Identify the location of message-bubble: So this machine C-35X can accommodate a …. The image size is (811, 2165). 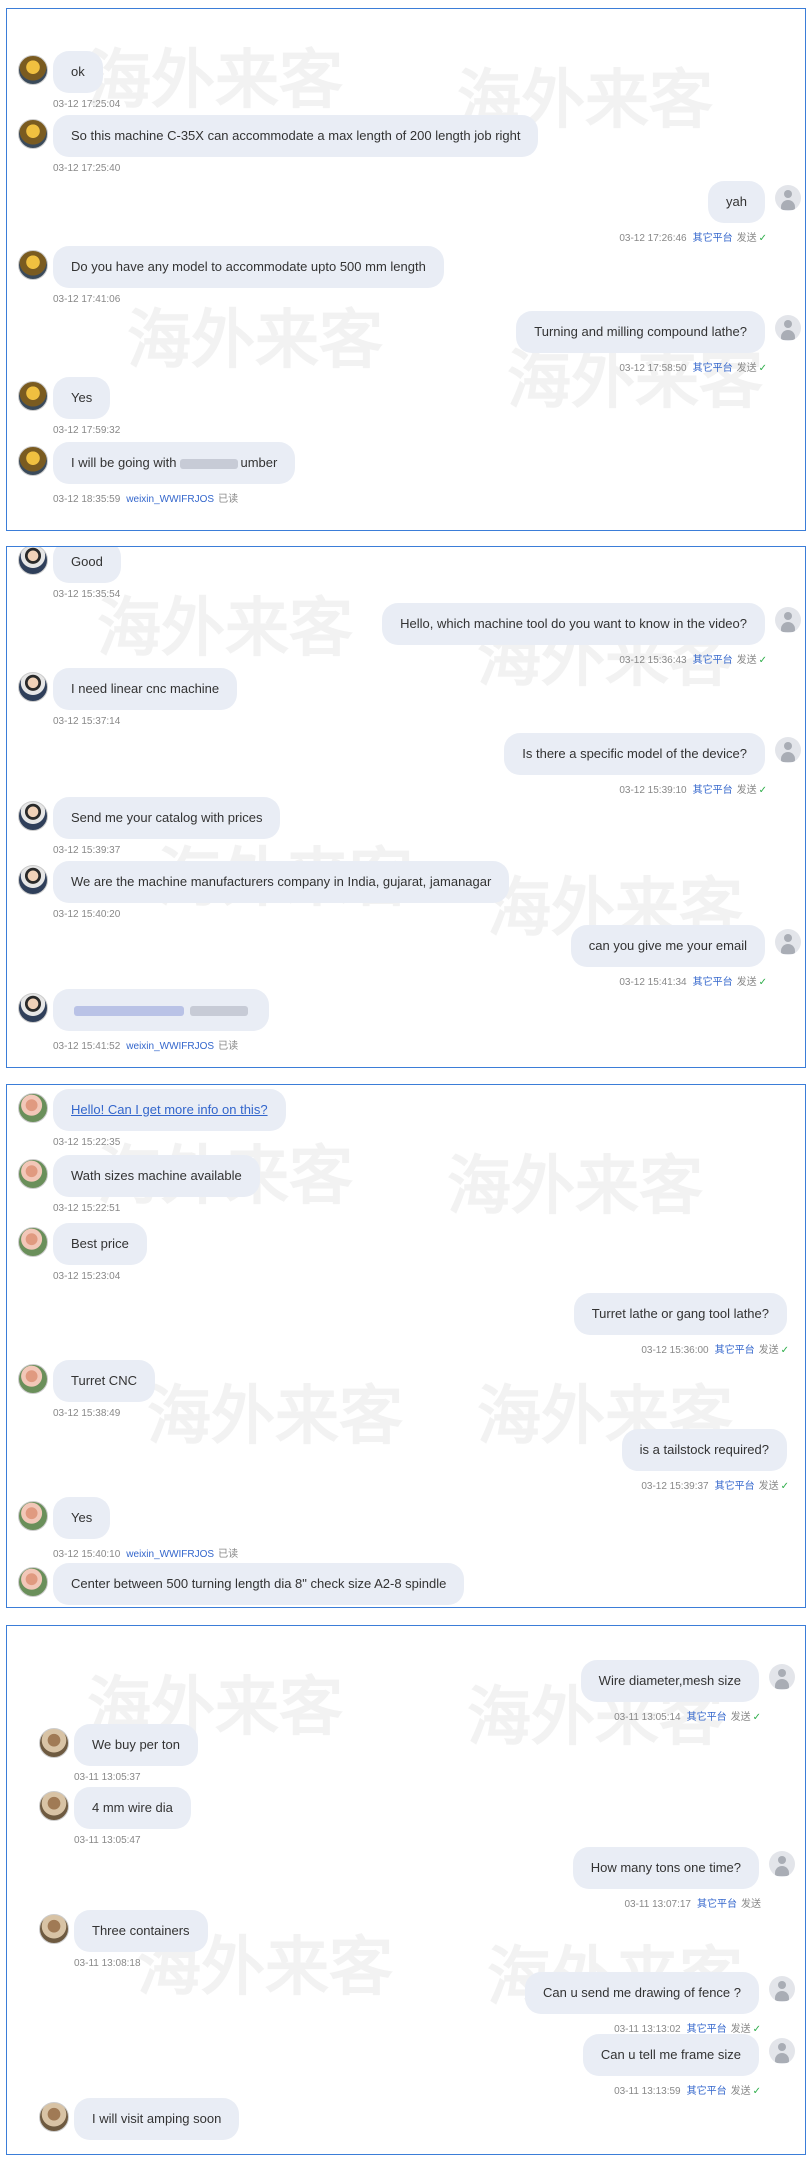
(296, 136).